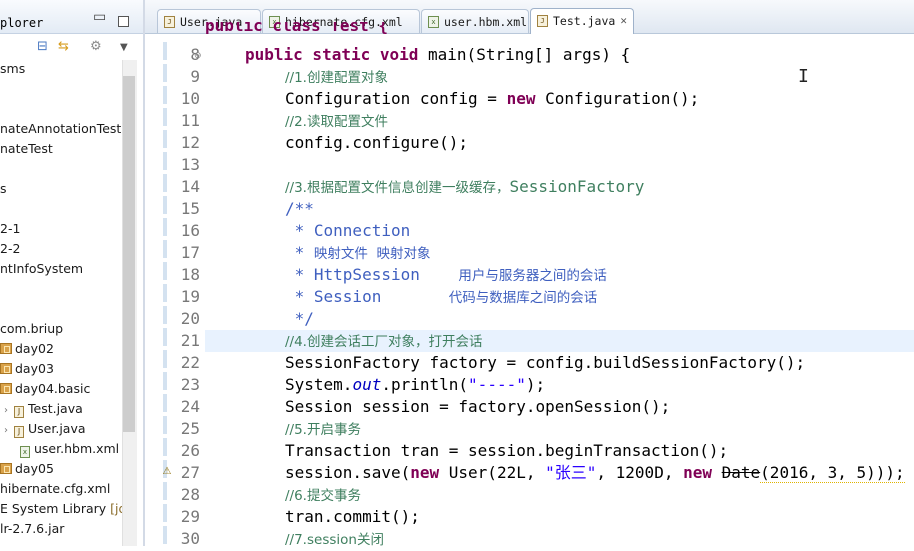 The height and width of the screenshot is (551, 914). I want to click on tree-item: nateTest, so click(26, 149).